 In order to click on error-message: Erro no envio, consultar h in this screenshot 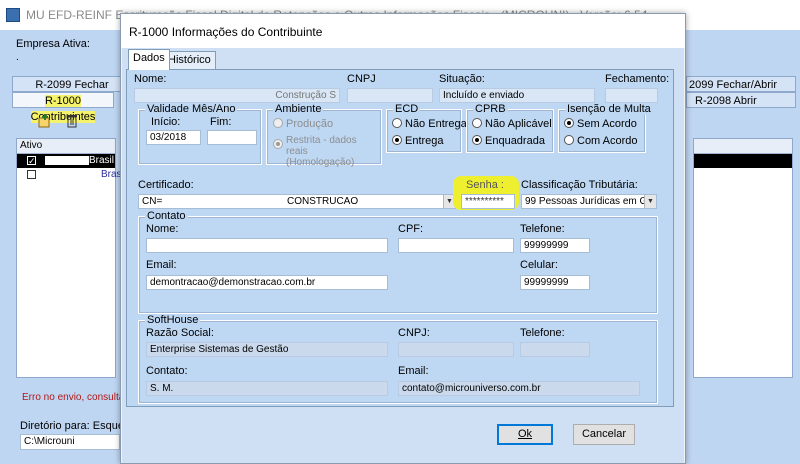, I will do `click(79, 397)`.